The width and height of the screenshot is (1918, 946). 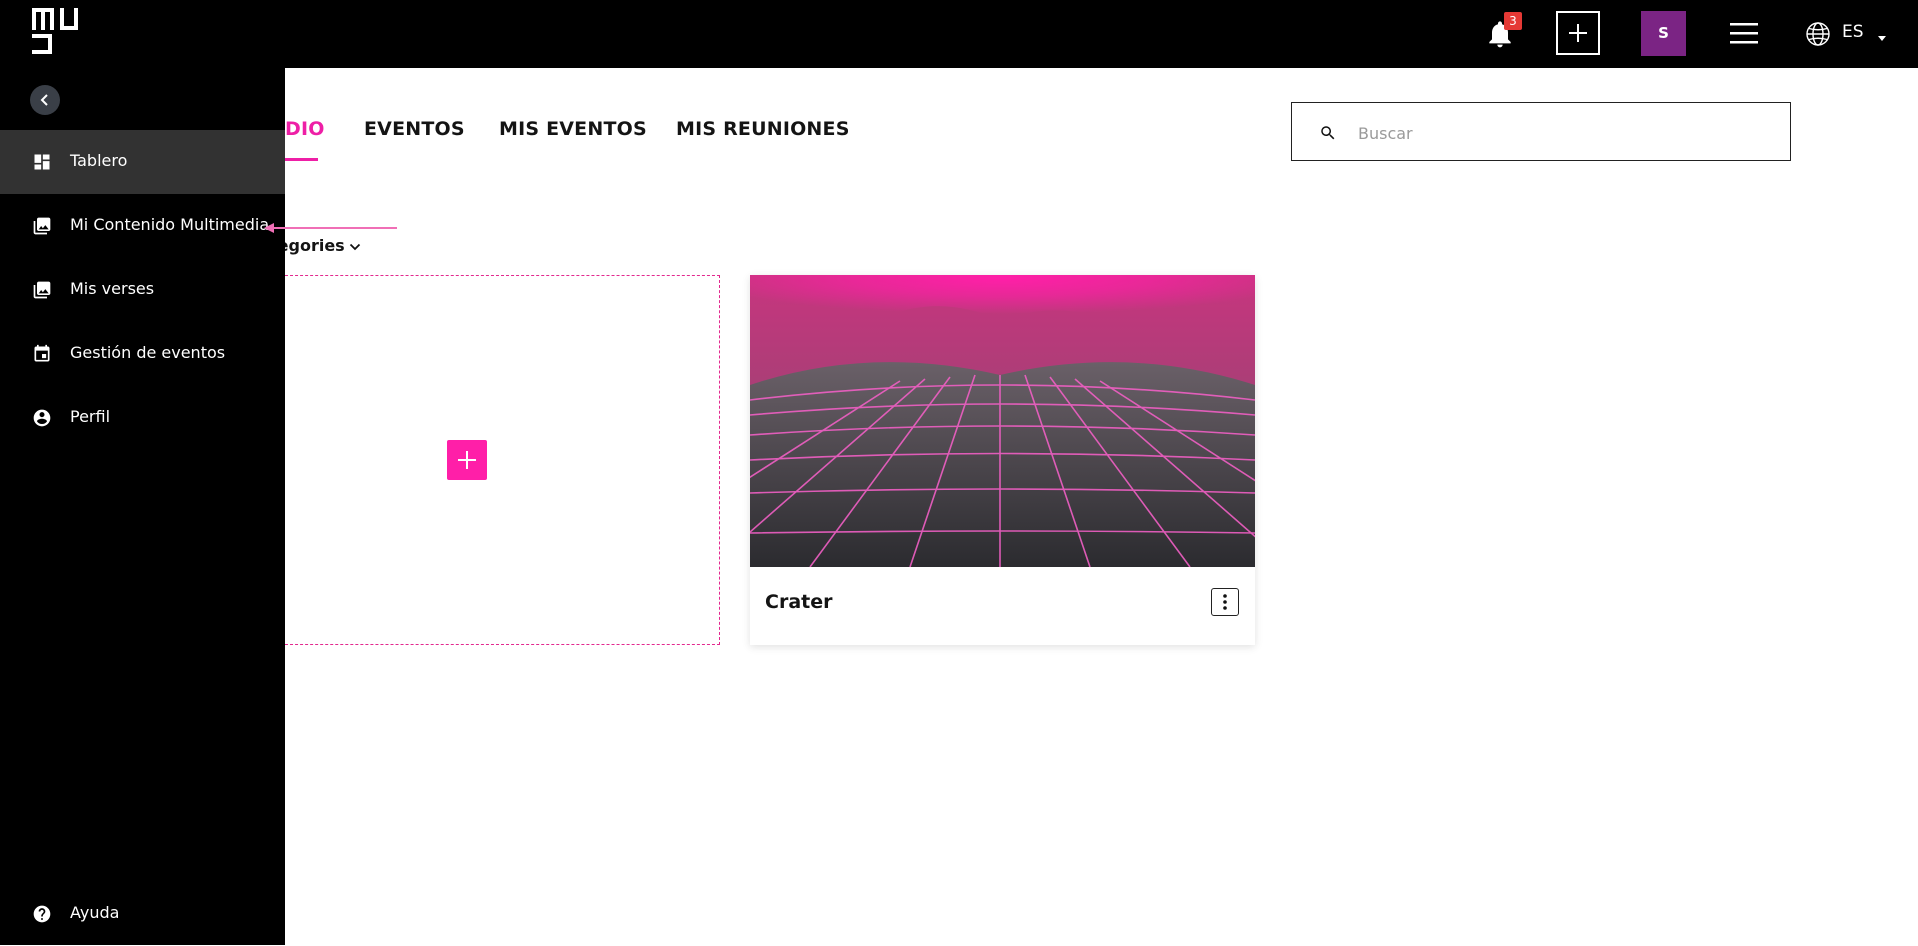 What do you see at coordinates (42, 290) in the screenshot?
I see `photo-library-icon` at bounding box center [42, 290].